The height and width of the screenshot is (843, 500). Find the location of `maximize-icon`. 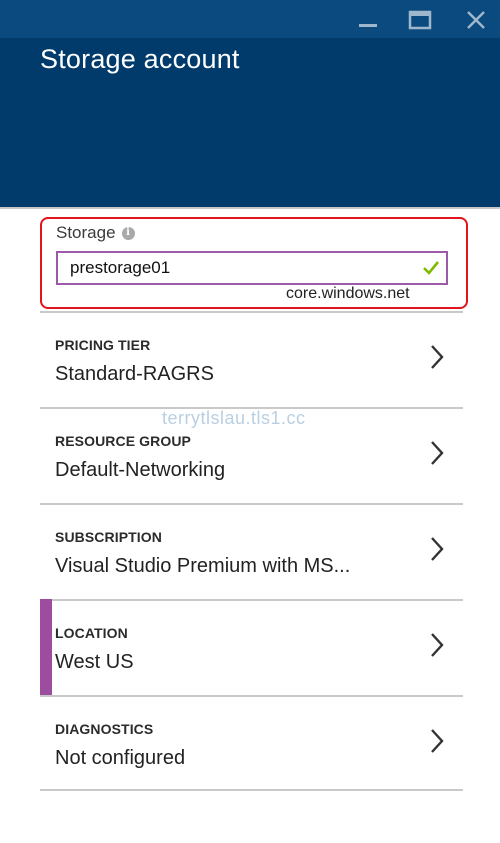

maximize-icon is located at coordinates (420, 20).